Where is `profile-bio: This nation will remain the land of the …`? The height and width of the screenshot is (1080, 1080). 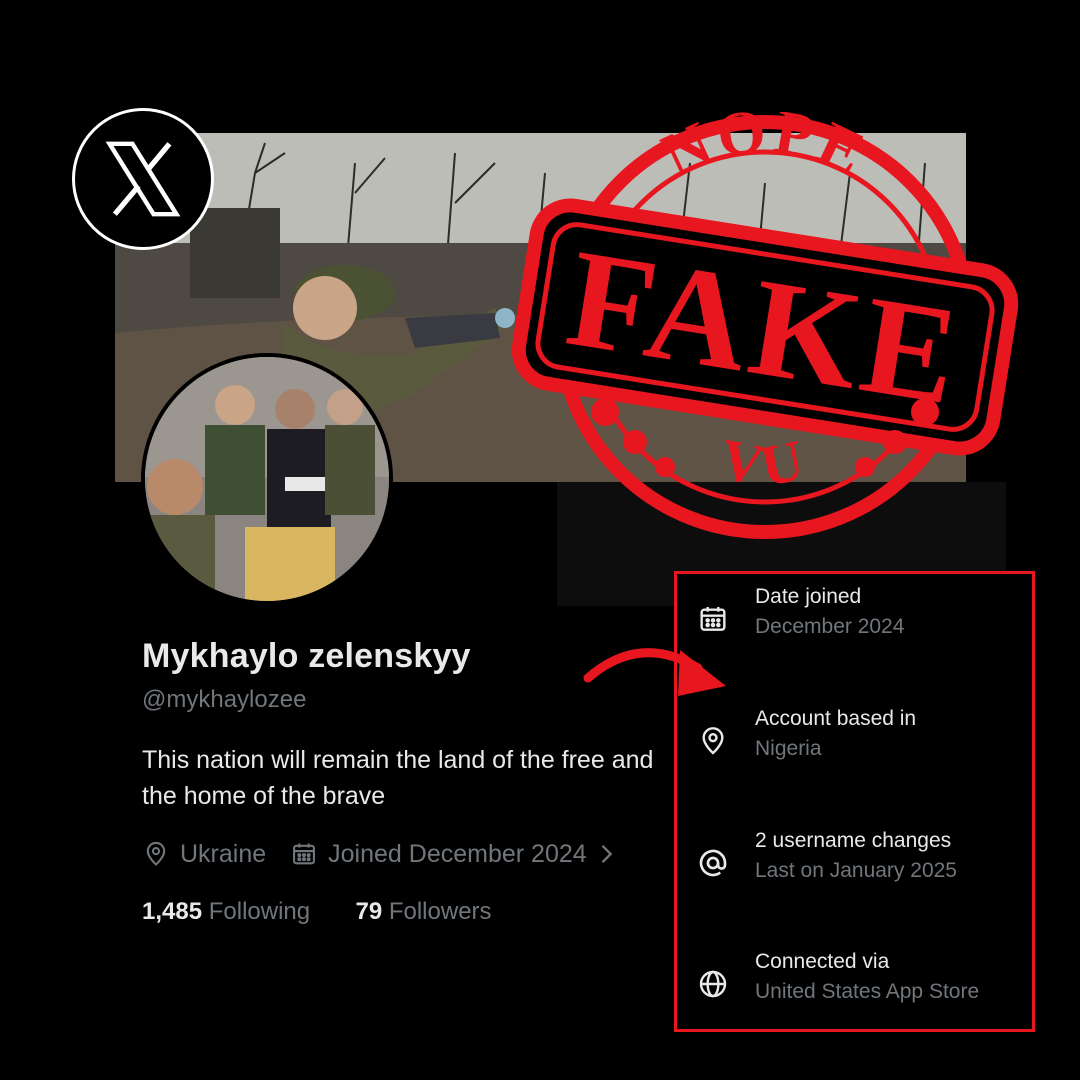 profile-bio: This nation will remain the land of the … is located at coordinates (398, 778).